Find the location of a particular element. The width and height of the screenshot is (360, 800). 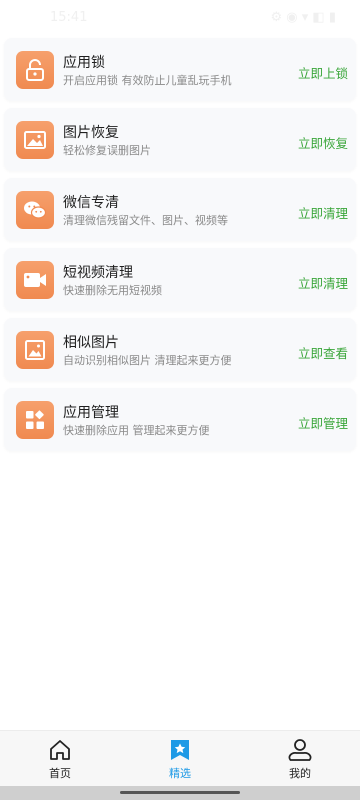

tab-home: 首页 is located at coordinates (60, 759).